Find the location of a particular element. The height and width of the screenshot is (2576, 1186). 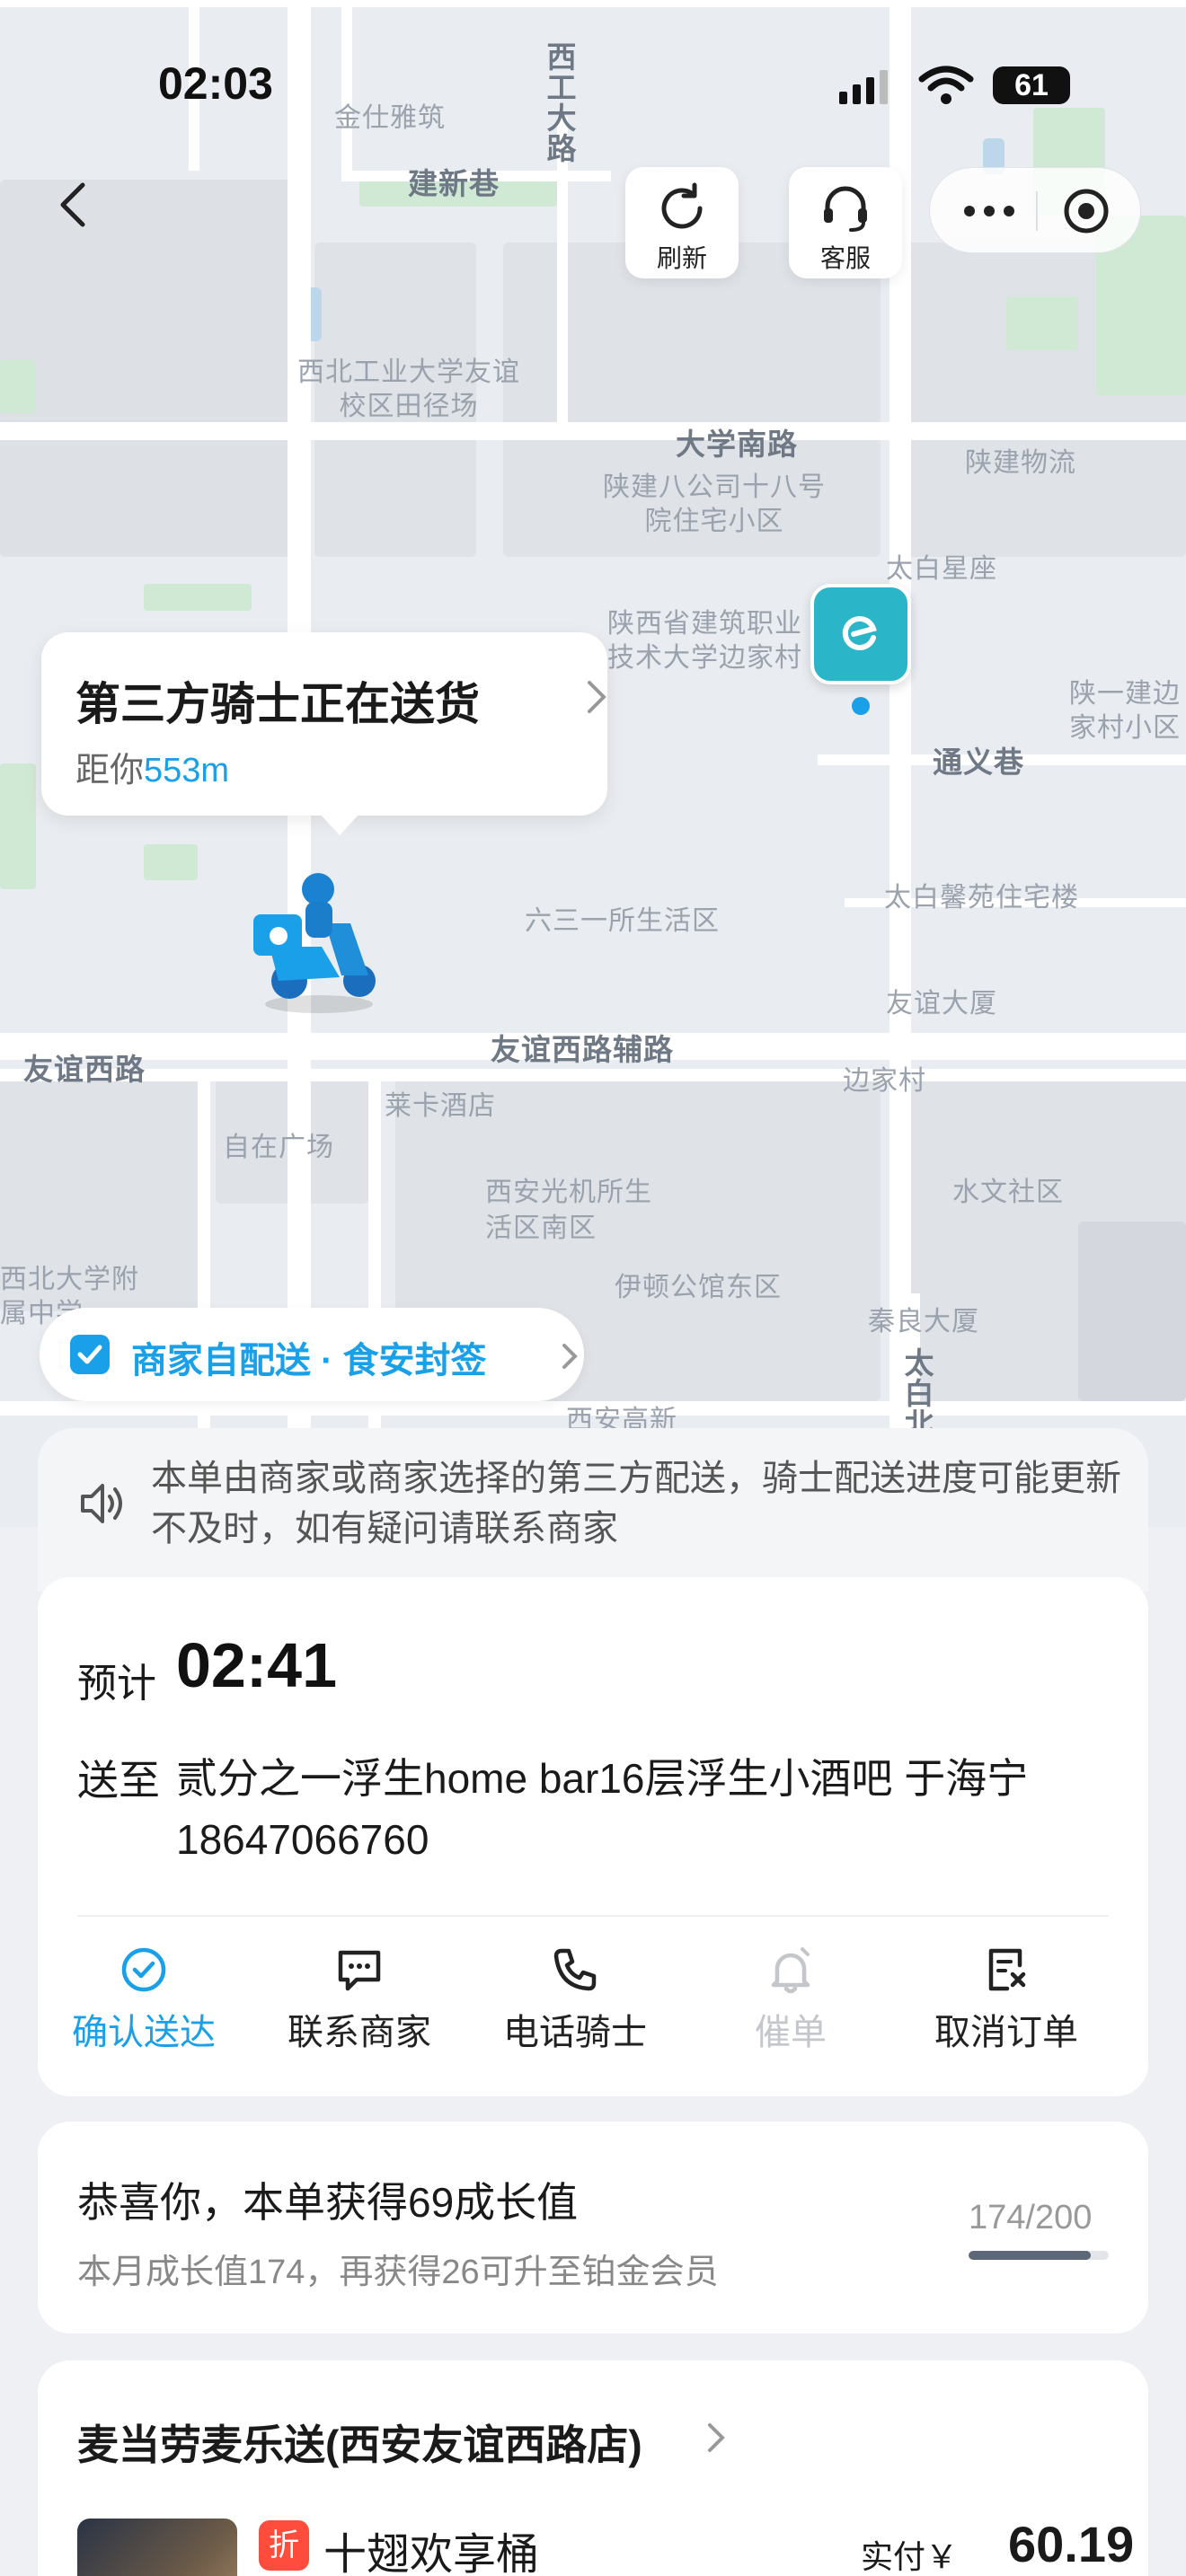

refresh-label: 刷新 is located at coordinates (681, 258).